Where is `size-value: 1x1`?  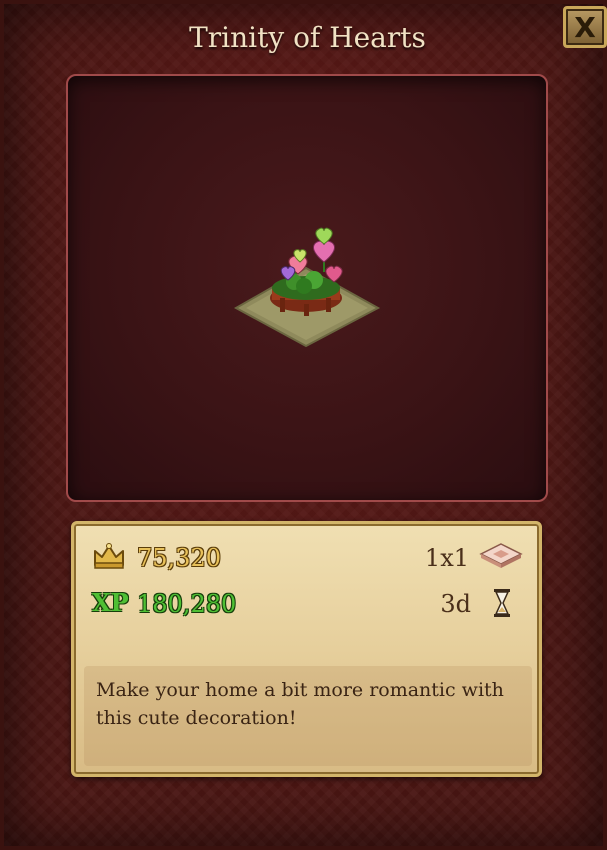 size-value: 1x1 is located at coordinates (446, 558).